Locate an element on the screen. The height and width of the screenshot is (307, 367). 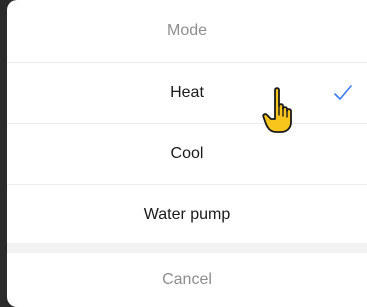
mode-option-label: Water pump is located at coordinates (187, 214).